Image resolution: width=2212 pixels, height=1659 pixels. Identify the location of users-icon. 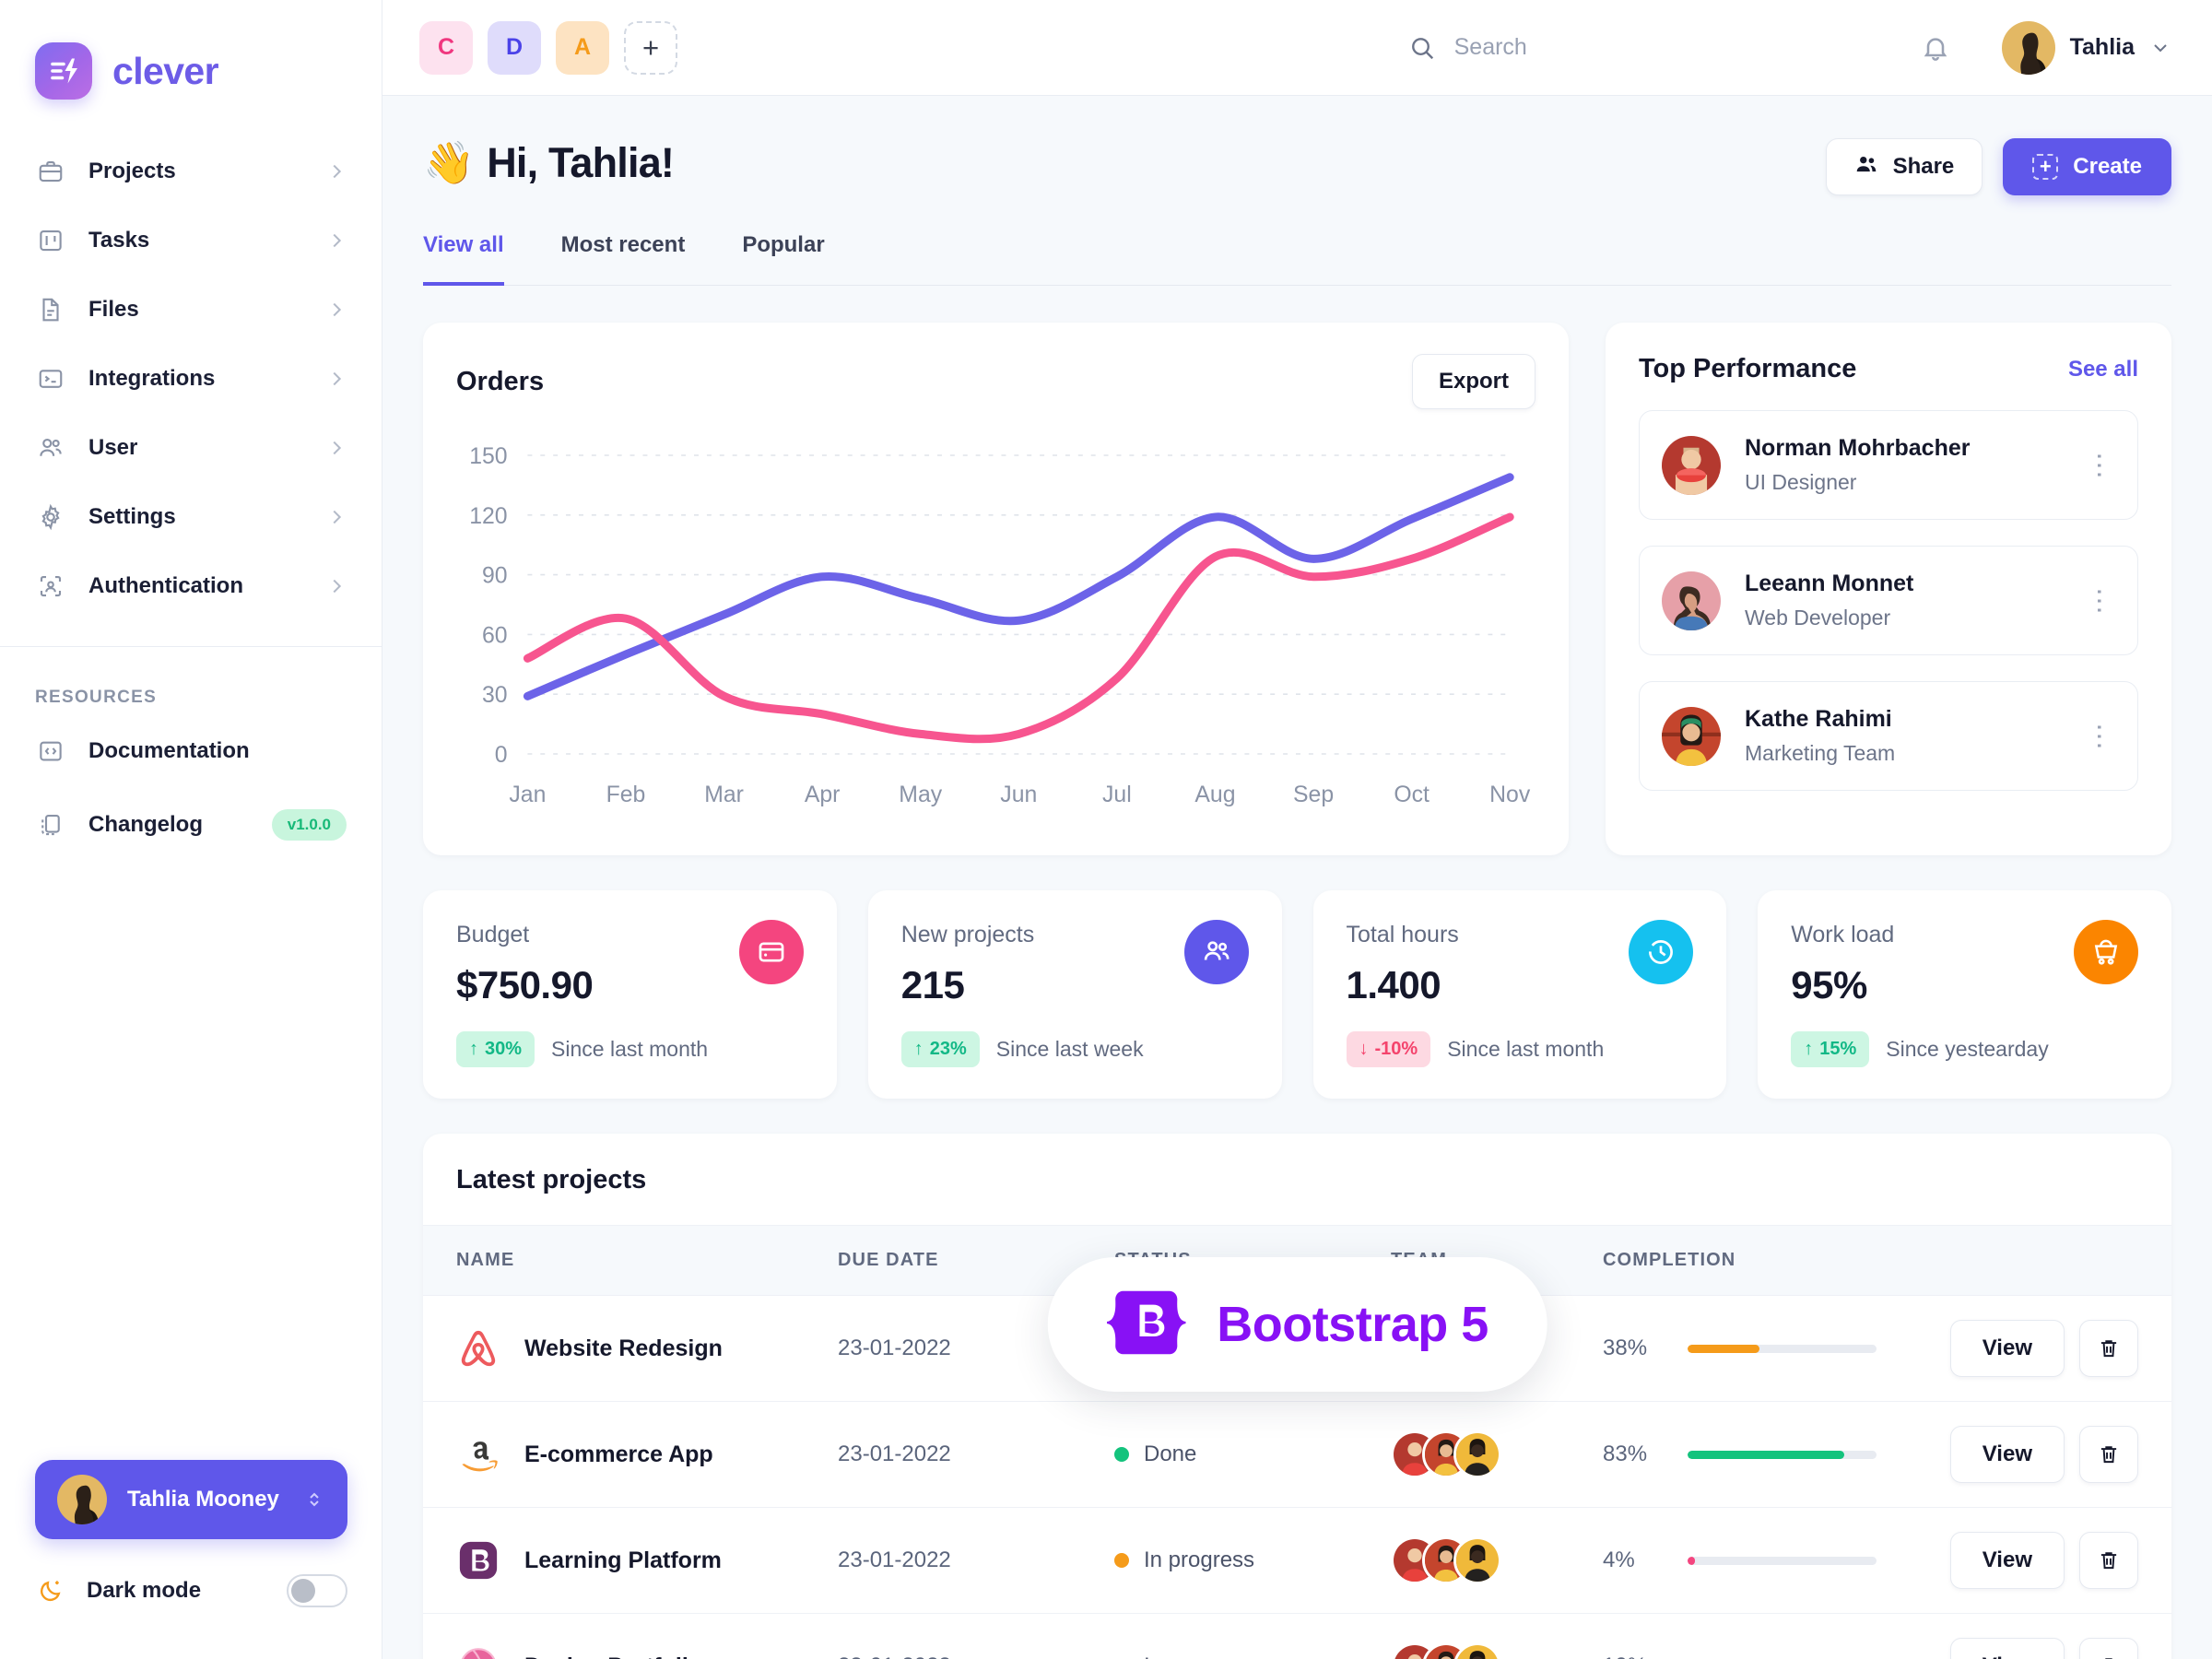
(1216, 952).